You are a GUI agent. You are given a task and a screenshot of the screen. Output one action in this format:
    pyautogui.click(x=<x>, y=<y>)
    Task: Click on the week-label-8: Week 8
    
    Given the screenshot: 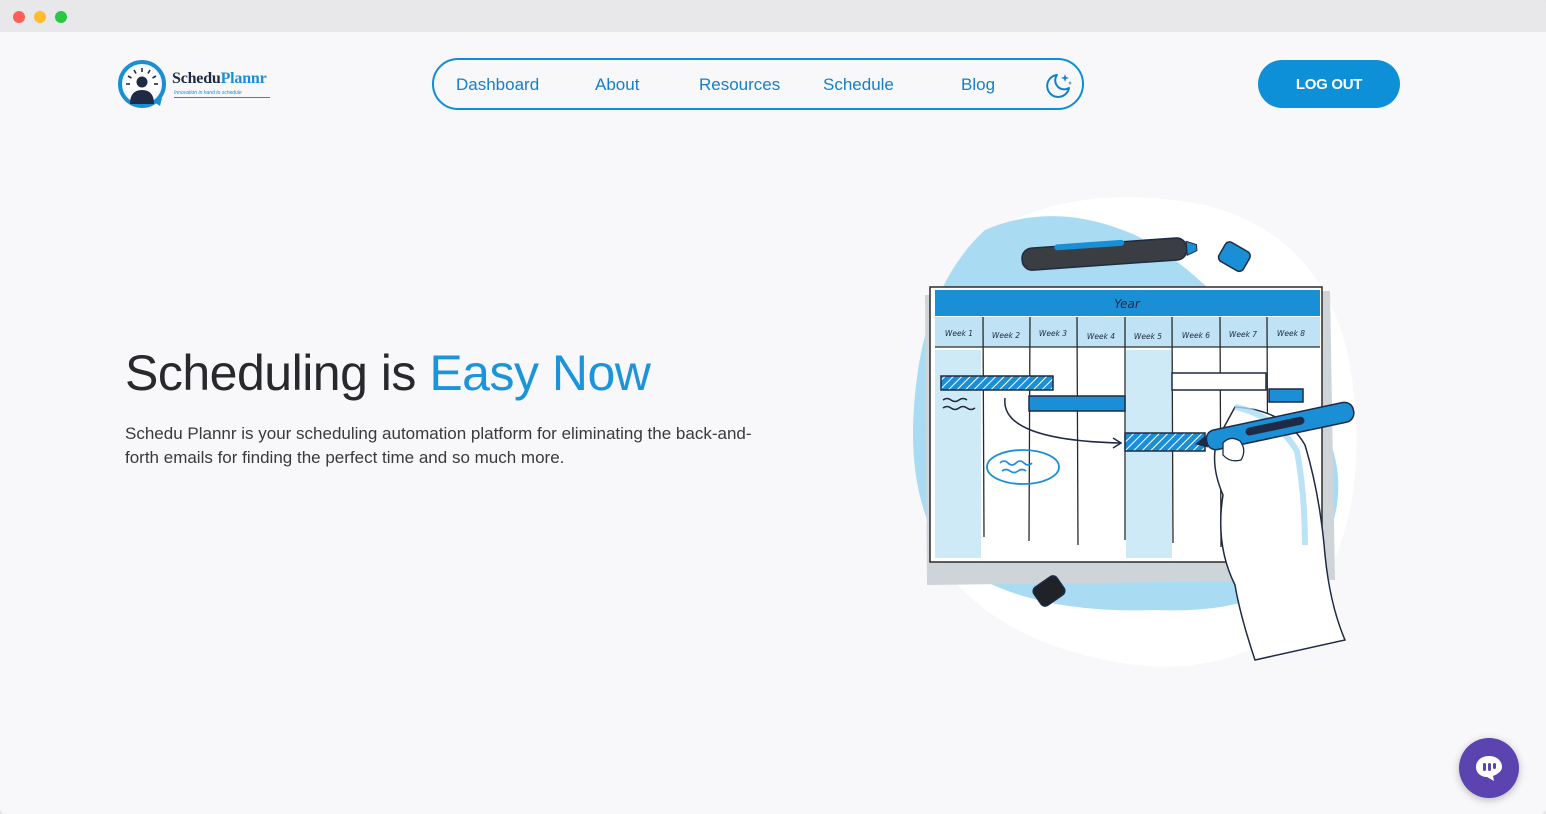 What is the action you would take?
    pyautogui.click(x=1291, y=333)
    